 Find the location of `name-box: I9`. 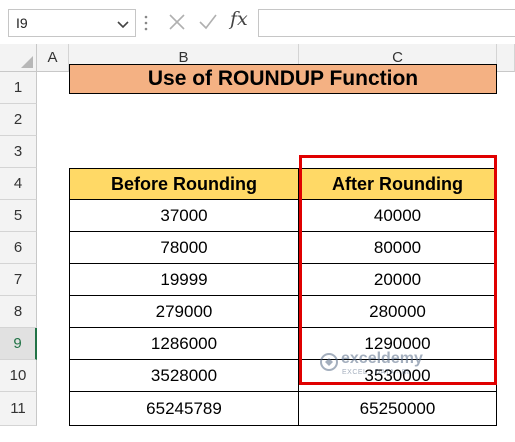

name-box: I9 is located at coordinates (72, 23).